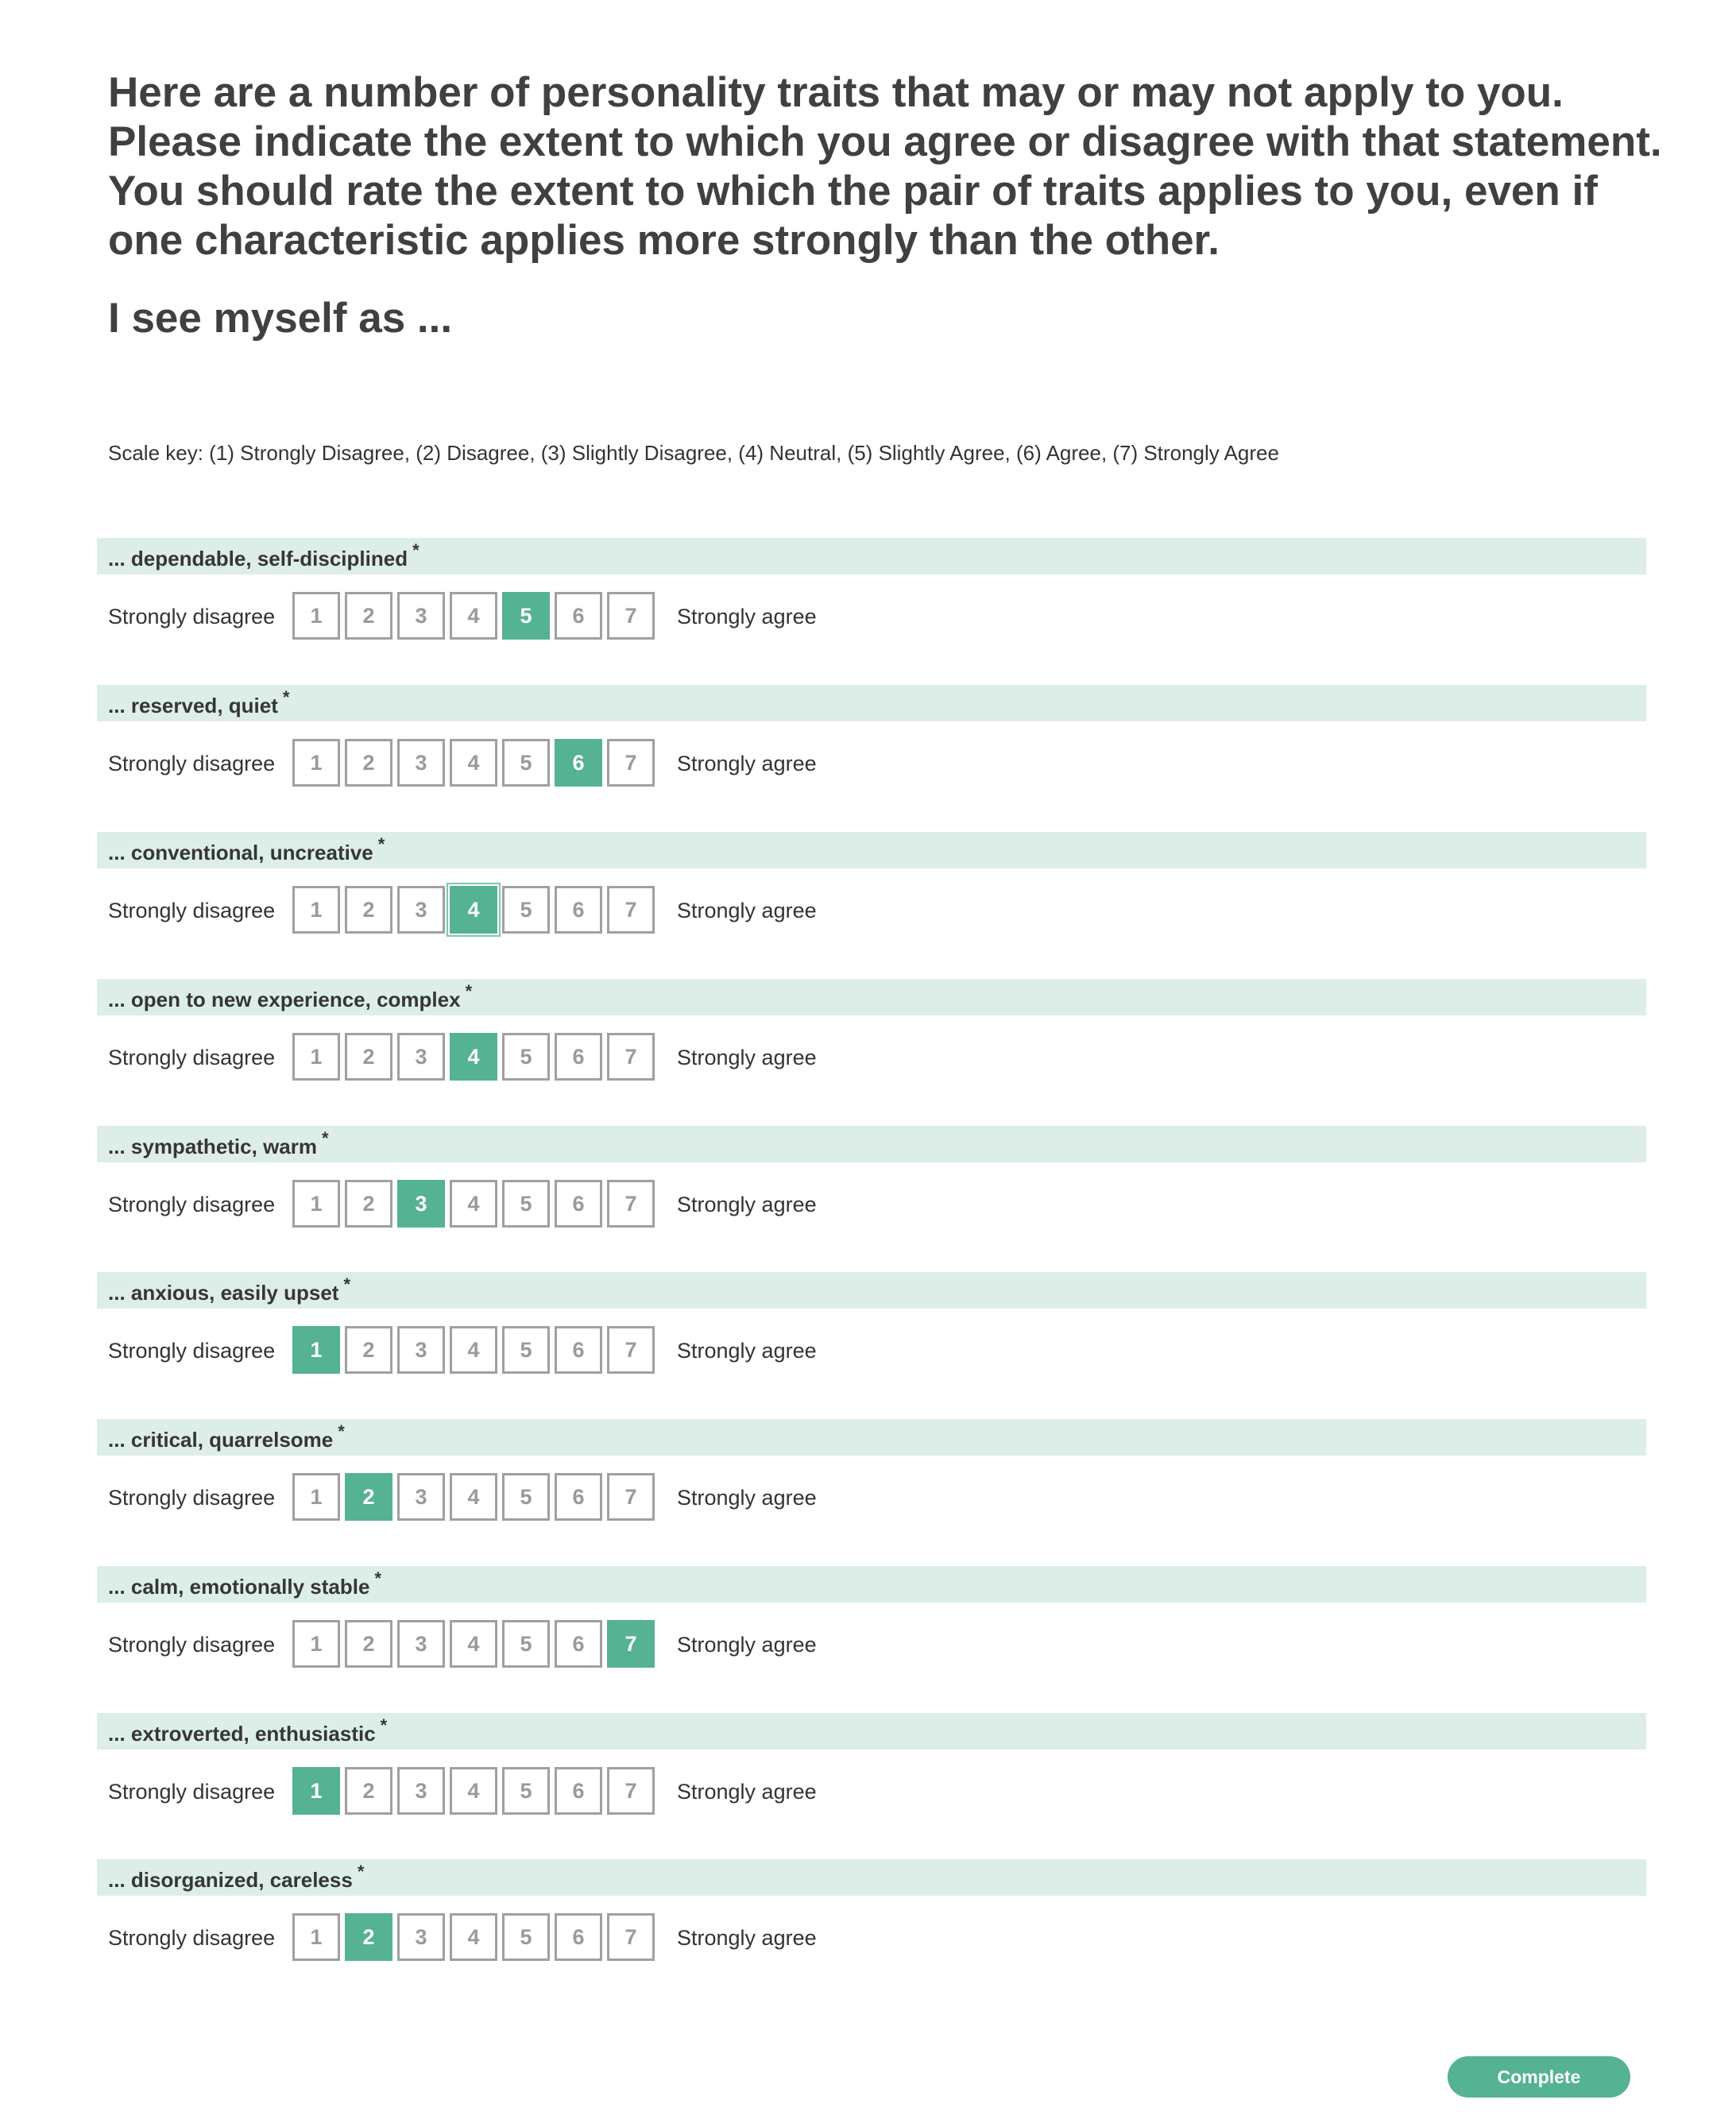 The image size is (1736, 2119). I want to click on question-header: ... anxious, easily upset *, so click(871, 1290).